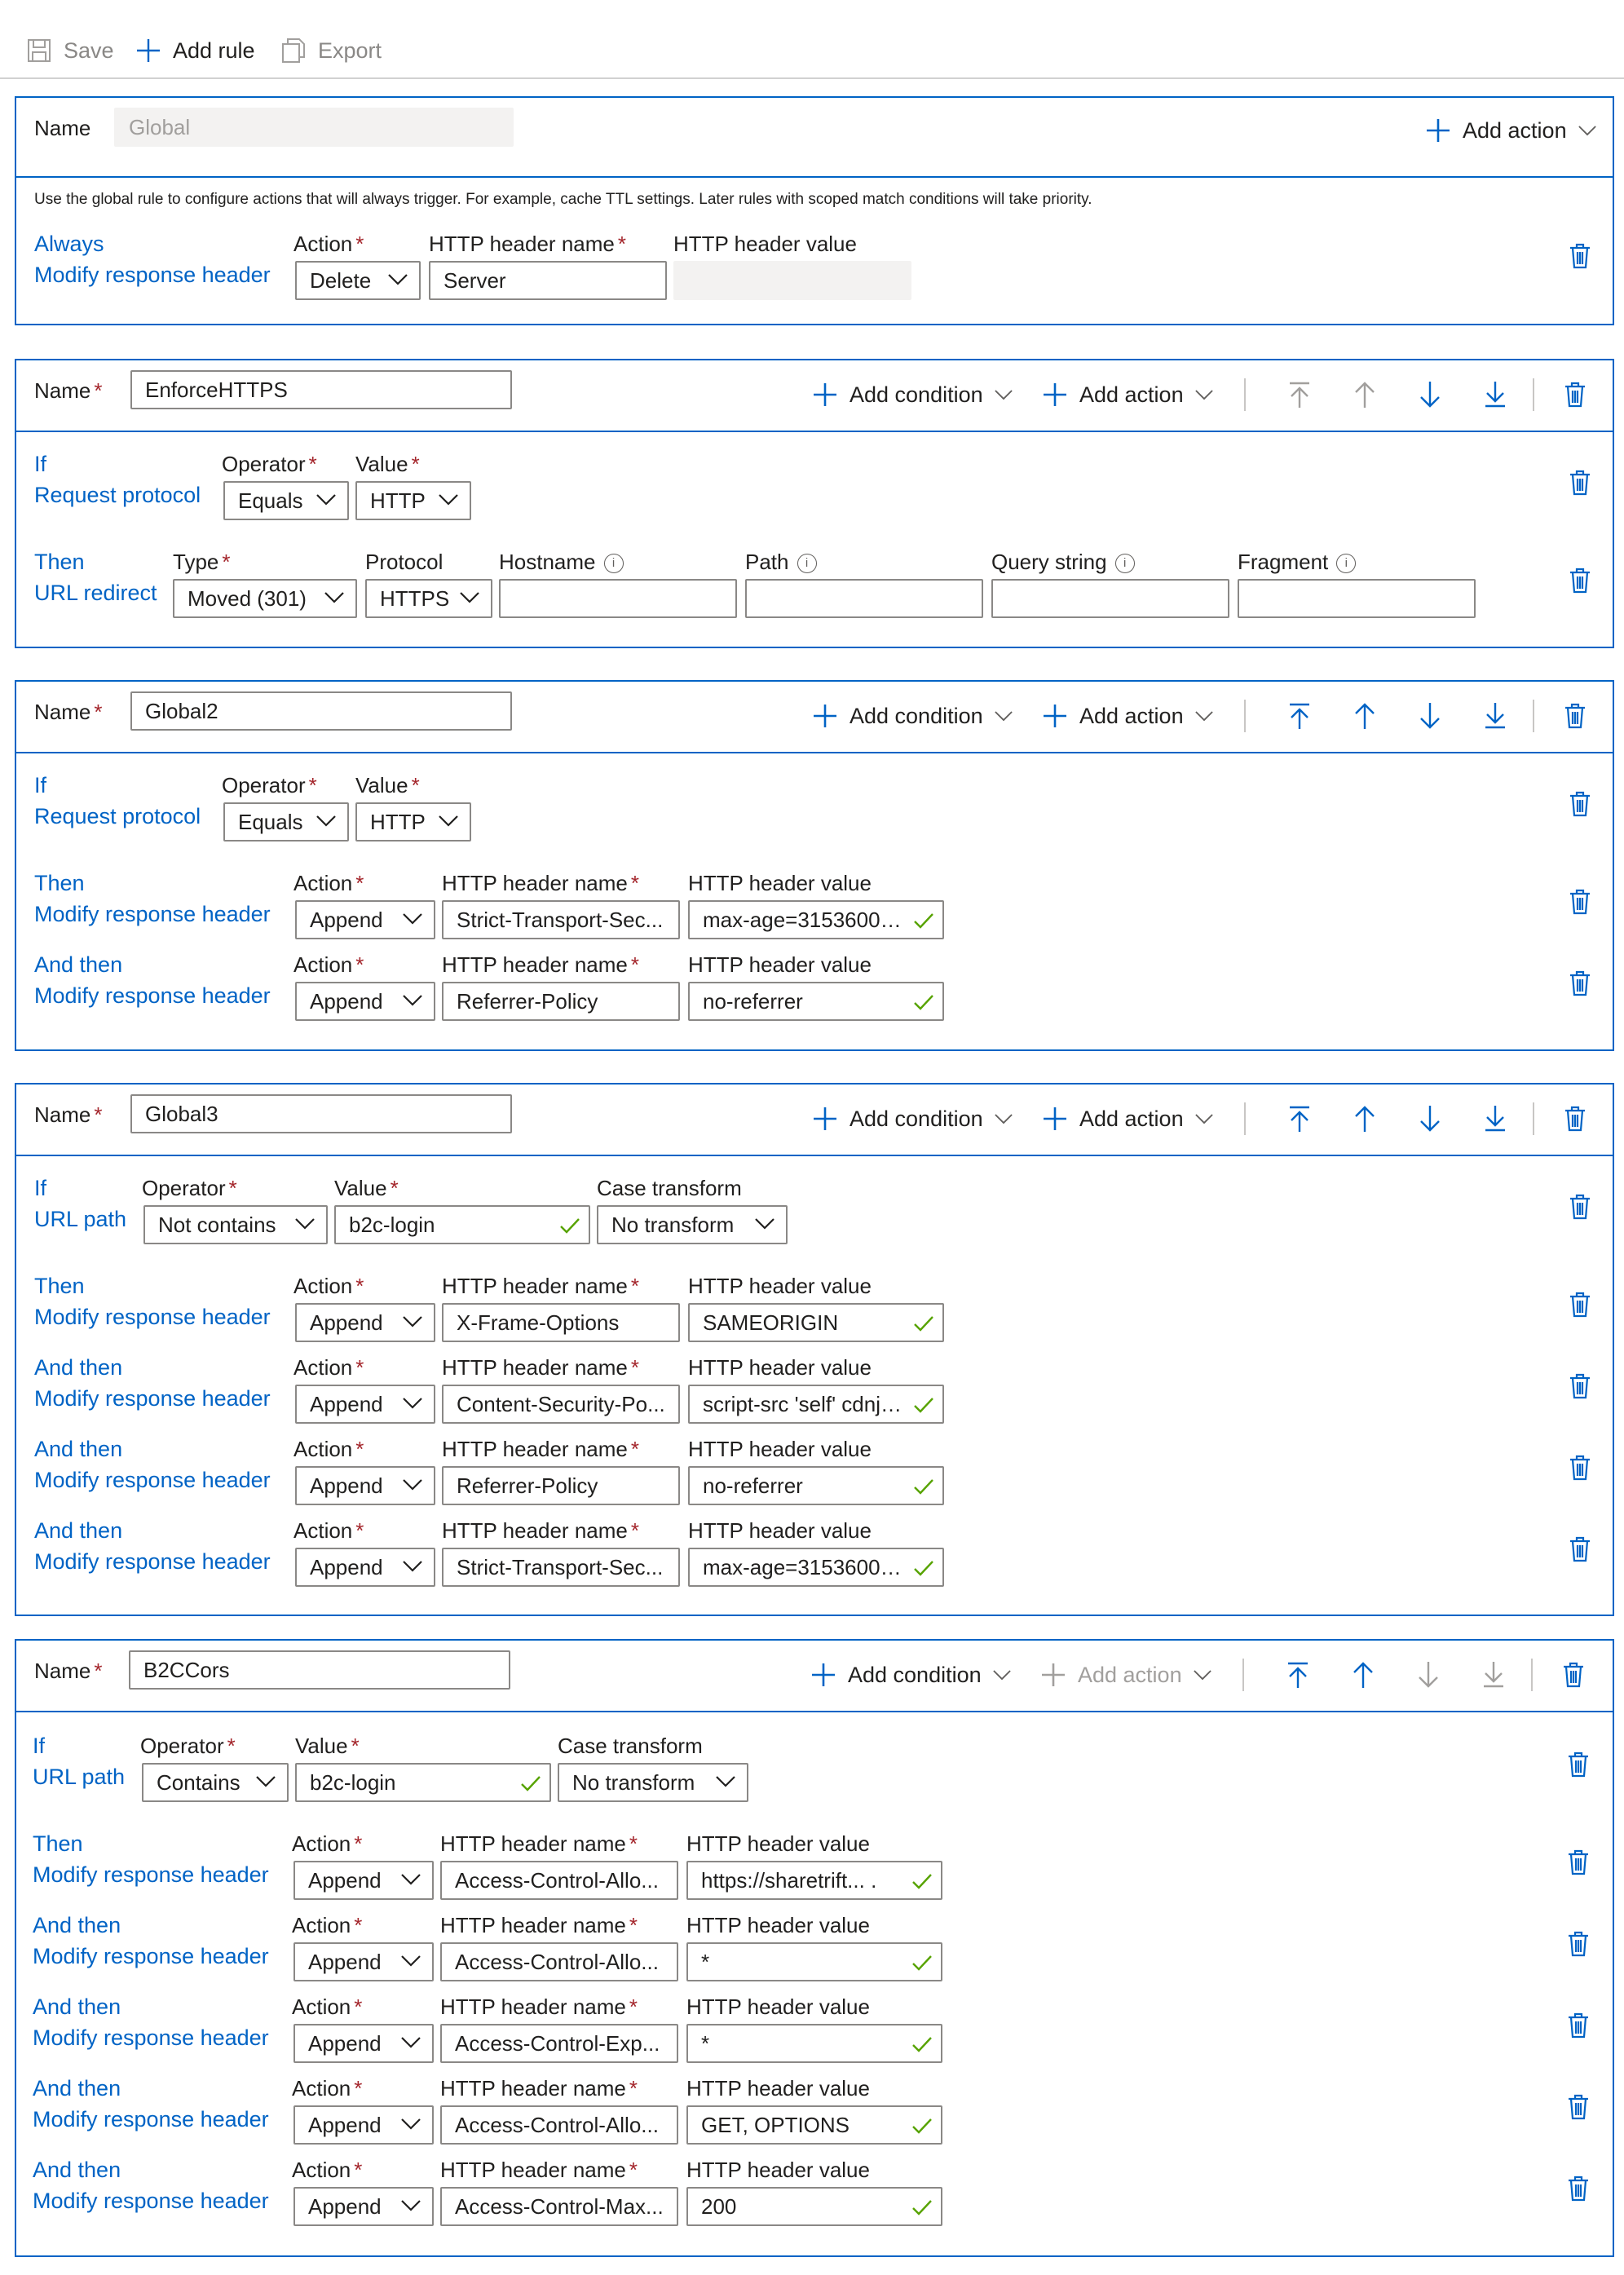 The image size is (1624, 2275). What do you see at coordinates (561, 1001) in the screenshot?
I see `header-name-input: Referrer-Policy` at bounding box center [561, 1001].